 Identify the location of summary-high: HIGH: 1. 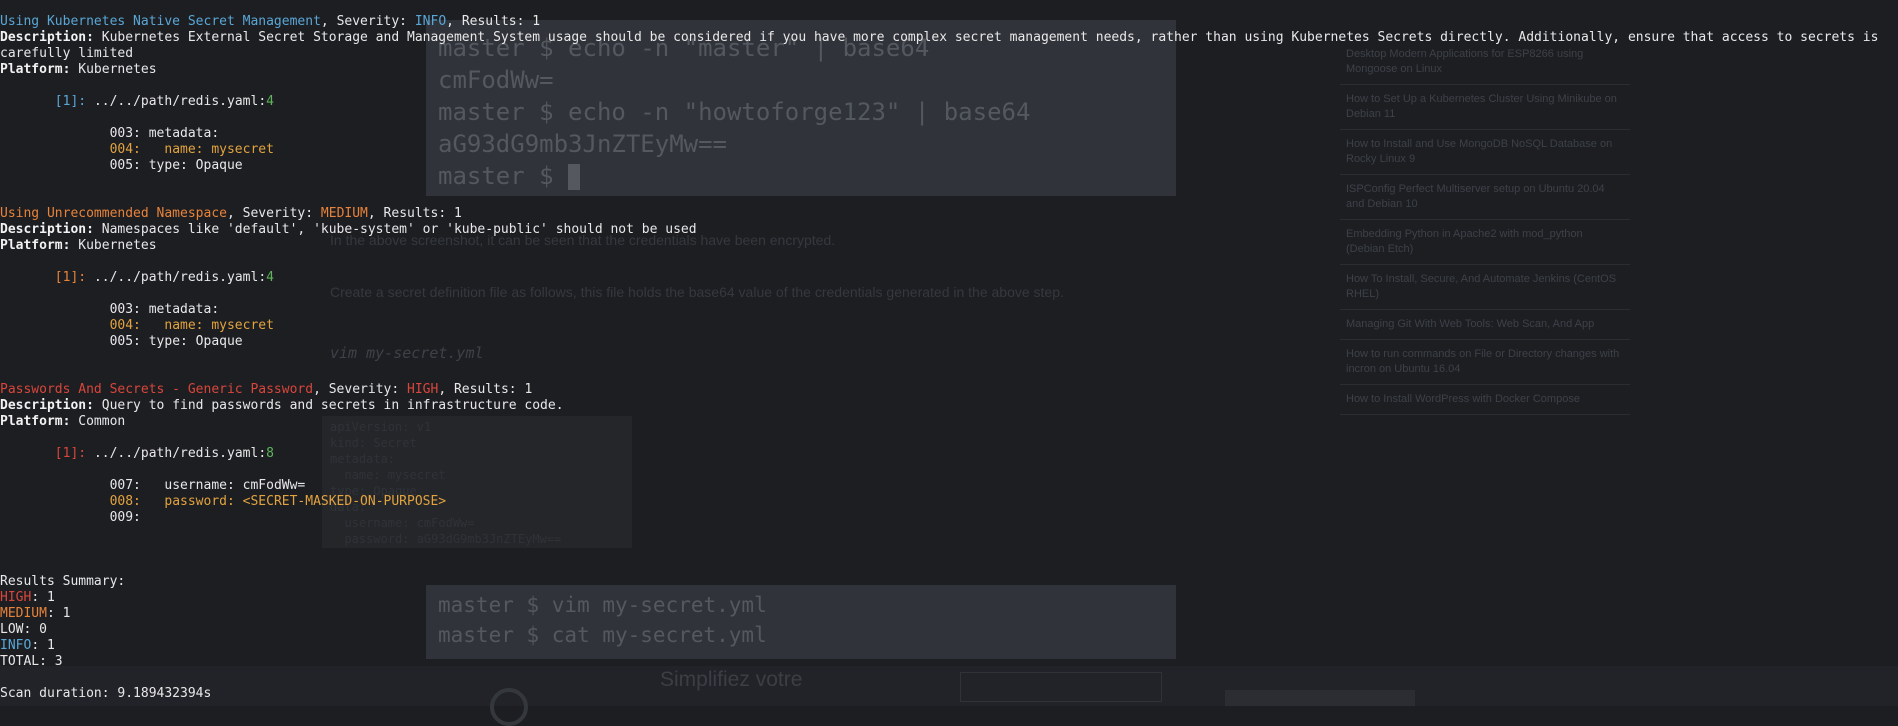
(27, 597).